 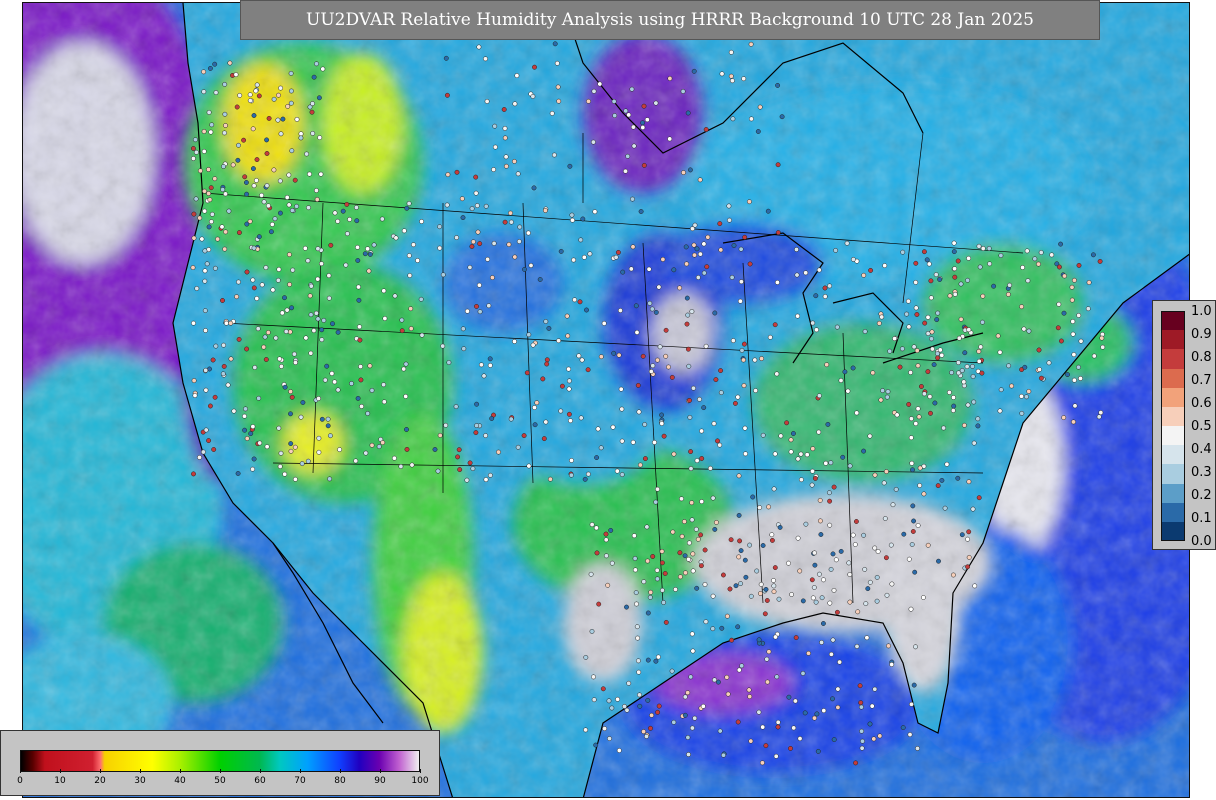 I want to click on legend-tick-label: 0.9, so click(x=1201, y=334).